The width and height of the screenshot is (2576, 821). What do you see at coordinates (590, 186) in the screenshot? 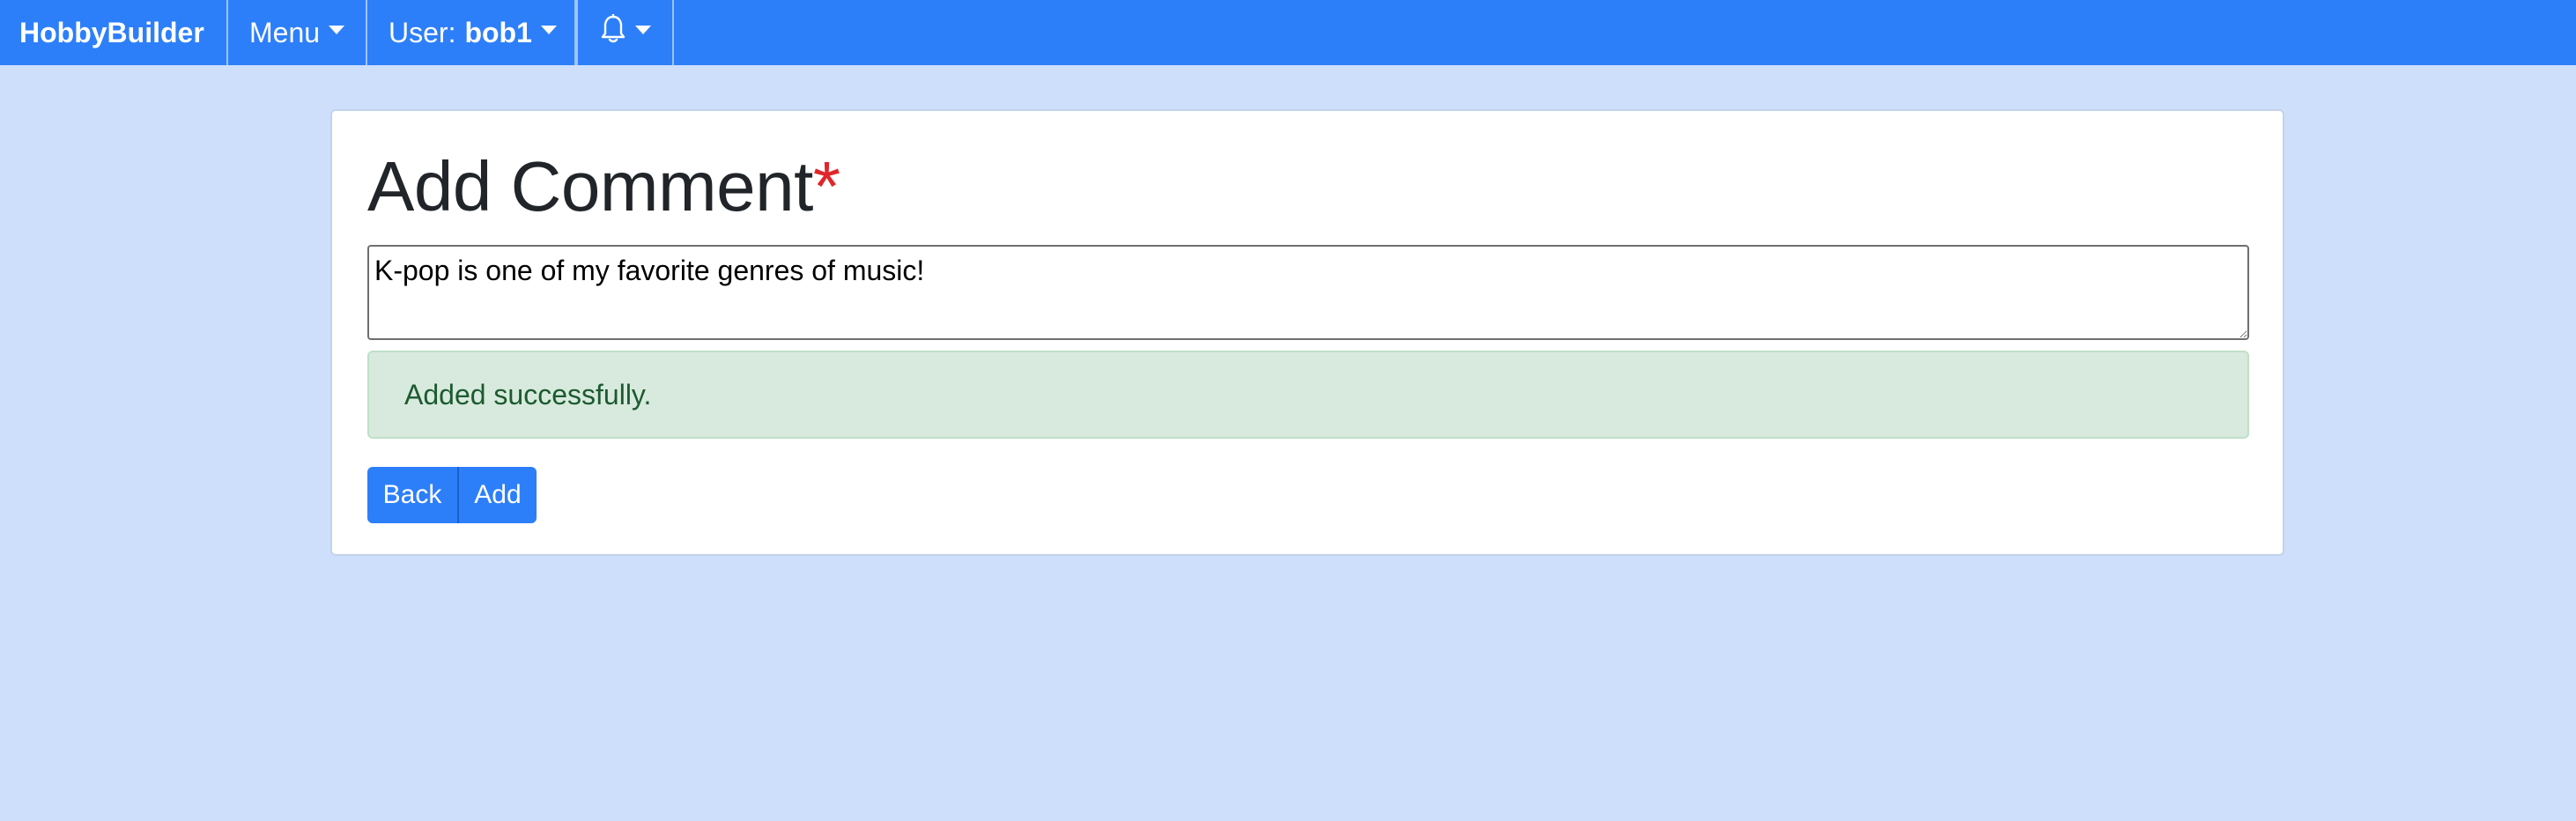
I see `page-title-text: Add Comment` at bounding box center [590, 186].